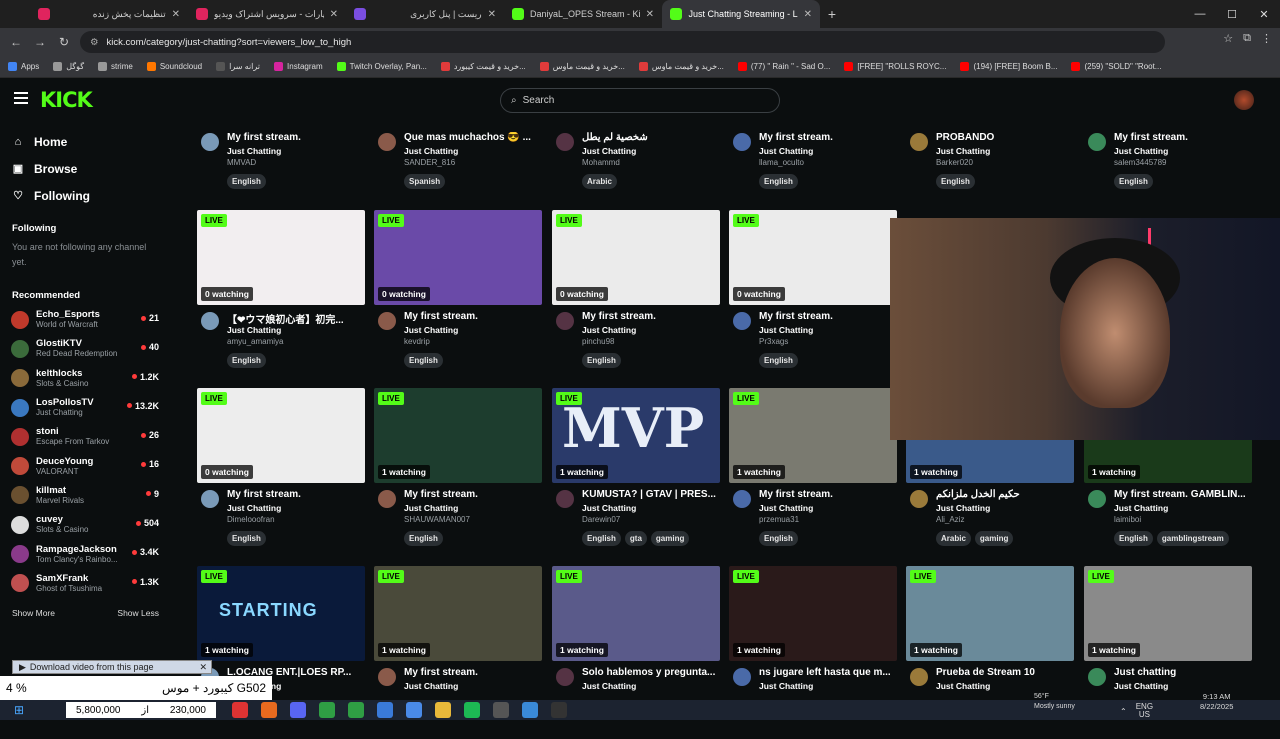  Describe the element at coordinates (1200, 14) in the screenshot. I see `minimize-button: —` at that location.